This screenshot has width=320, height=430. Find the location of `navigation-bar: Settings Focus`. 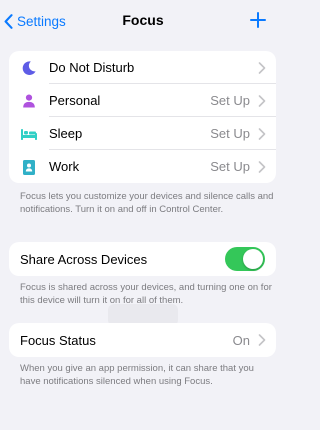

navigation-bar: Settings Focus is located at coordinates (143, 20).